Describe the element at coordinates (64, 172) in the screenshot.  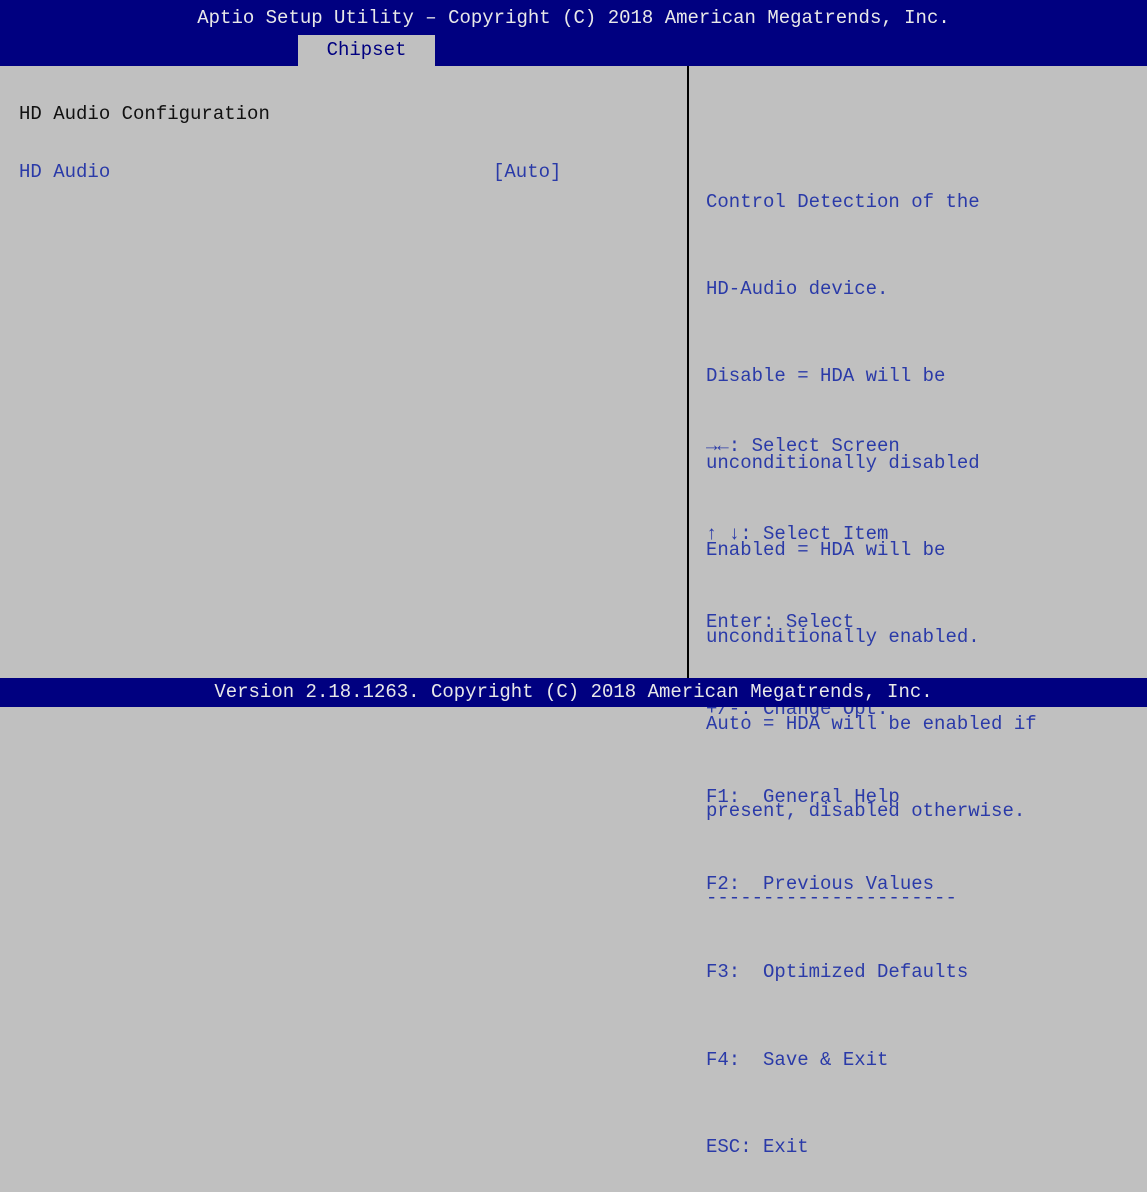
I see `setting-hd-audio-label: HD Audio` at that location.